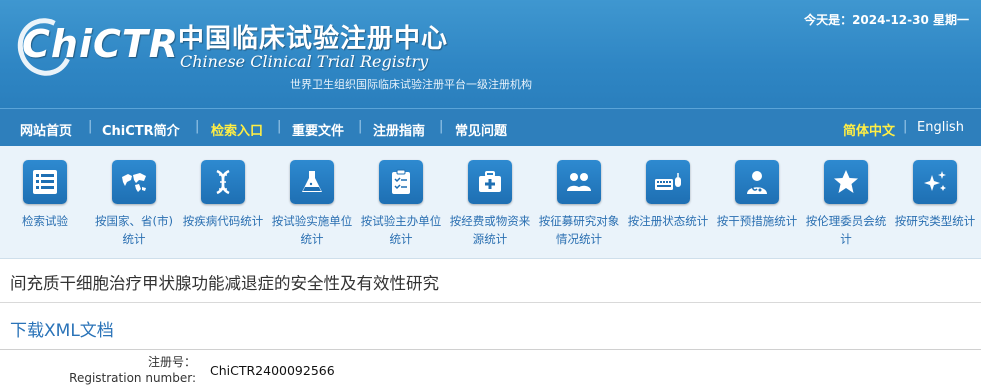  Describe the element at coordinates (237, 129) in the screenshot. I see `nav-search: 检索入口` at that location.